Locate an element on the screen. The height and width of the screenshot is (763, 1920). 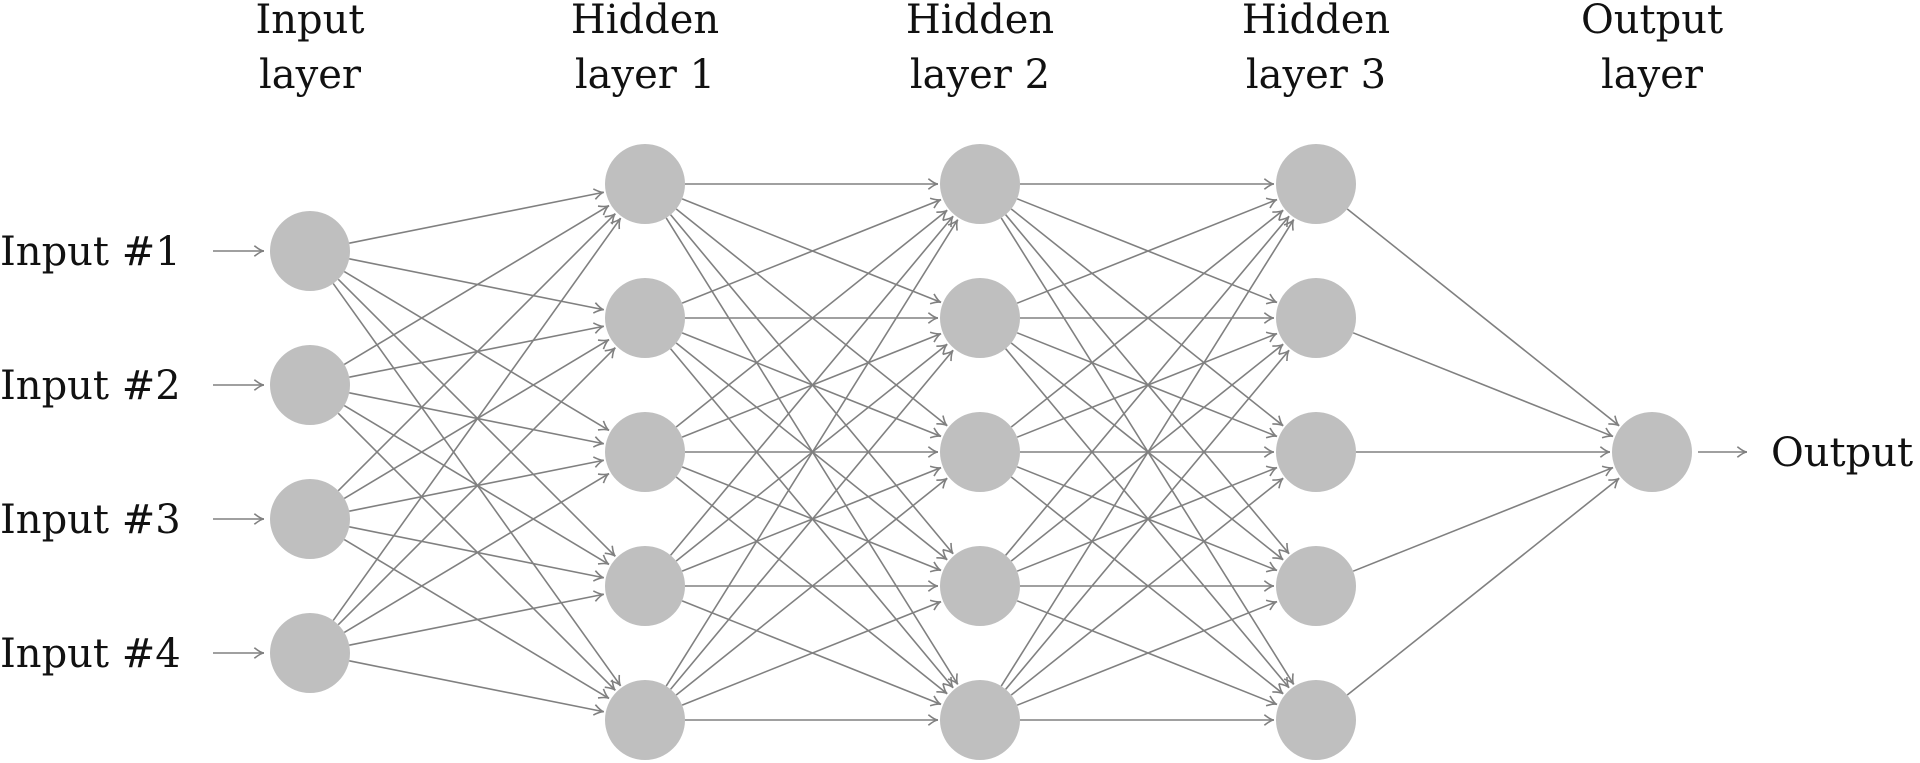
edge-l0n1-l1n0 is located at coordinates (476, 285).